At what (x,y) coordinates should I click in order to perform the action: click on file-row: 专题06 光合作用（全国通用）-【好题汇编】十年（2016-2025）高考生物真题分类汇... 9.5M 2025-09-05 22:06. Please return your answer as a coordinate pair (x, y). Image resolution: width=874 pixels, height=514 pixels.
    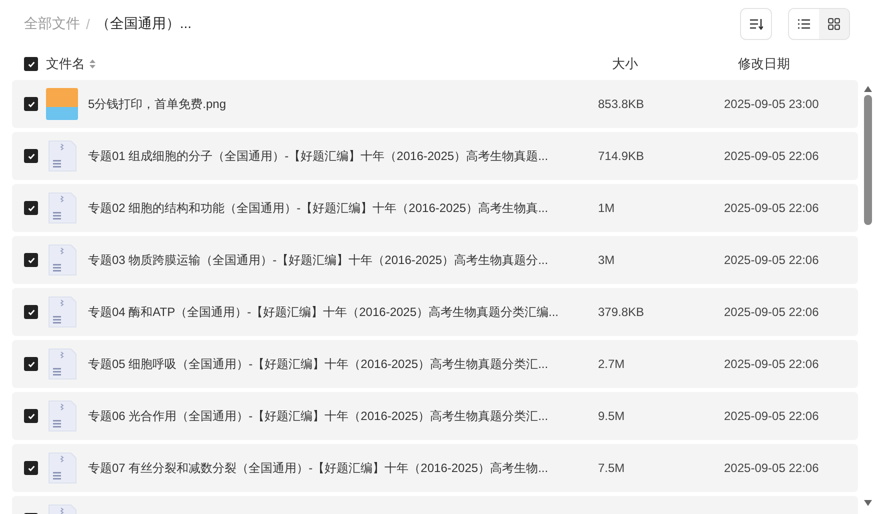
    Looking at the image, I should click on (435, 416).